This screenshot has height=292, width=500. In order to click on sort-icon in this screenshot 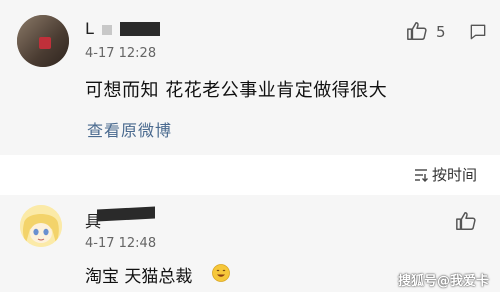, I will do `click(421, 175)`.